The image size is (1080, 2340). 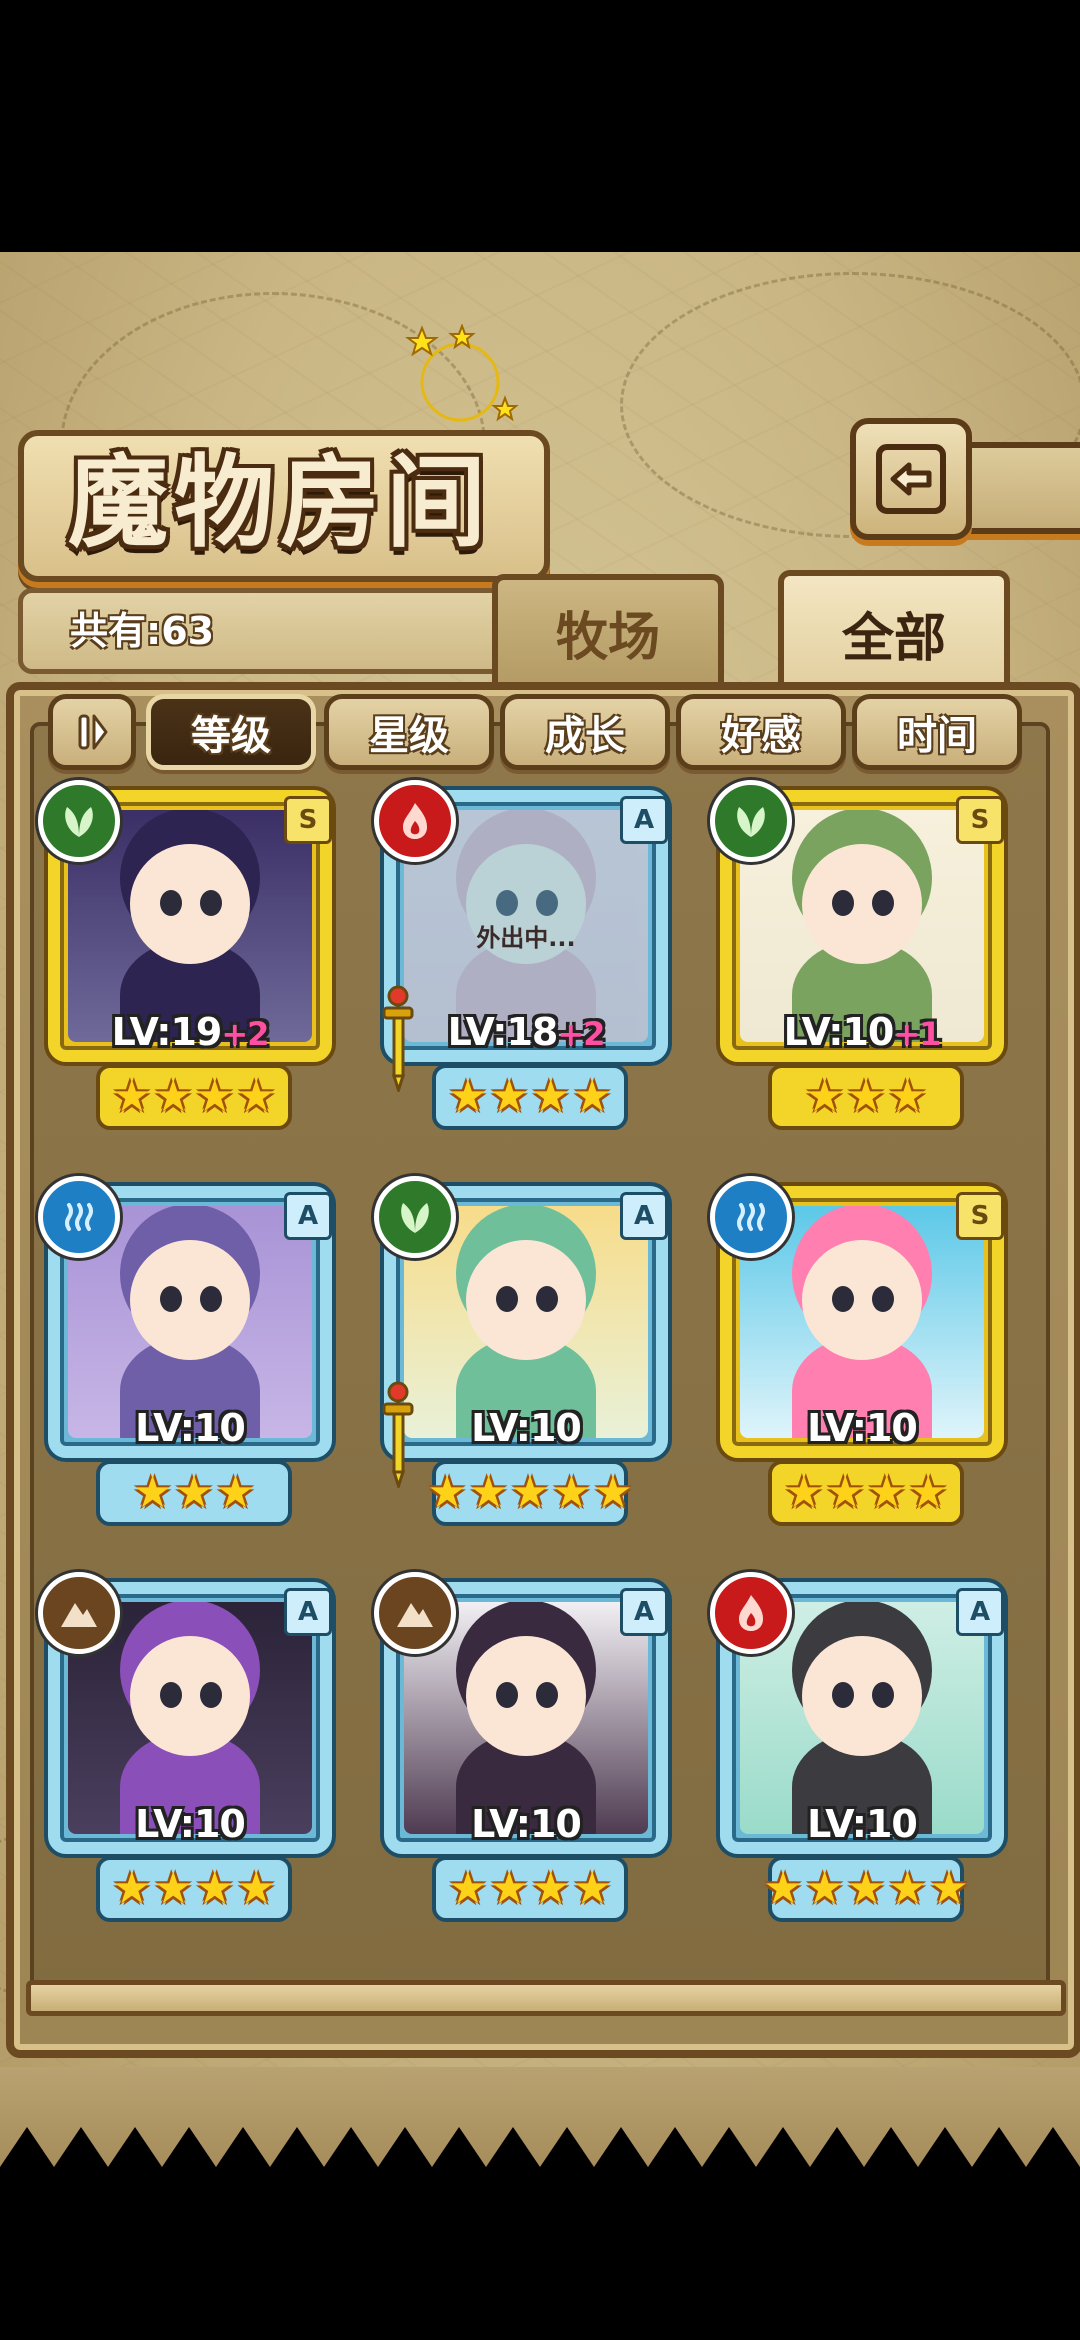 I want to click on sort-level-button: 等级, so click(x=231, y=732).